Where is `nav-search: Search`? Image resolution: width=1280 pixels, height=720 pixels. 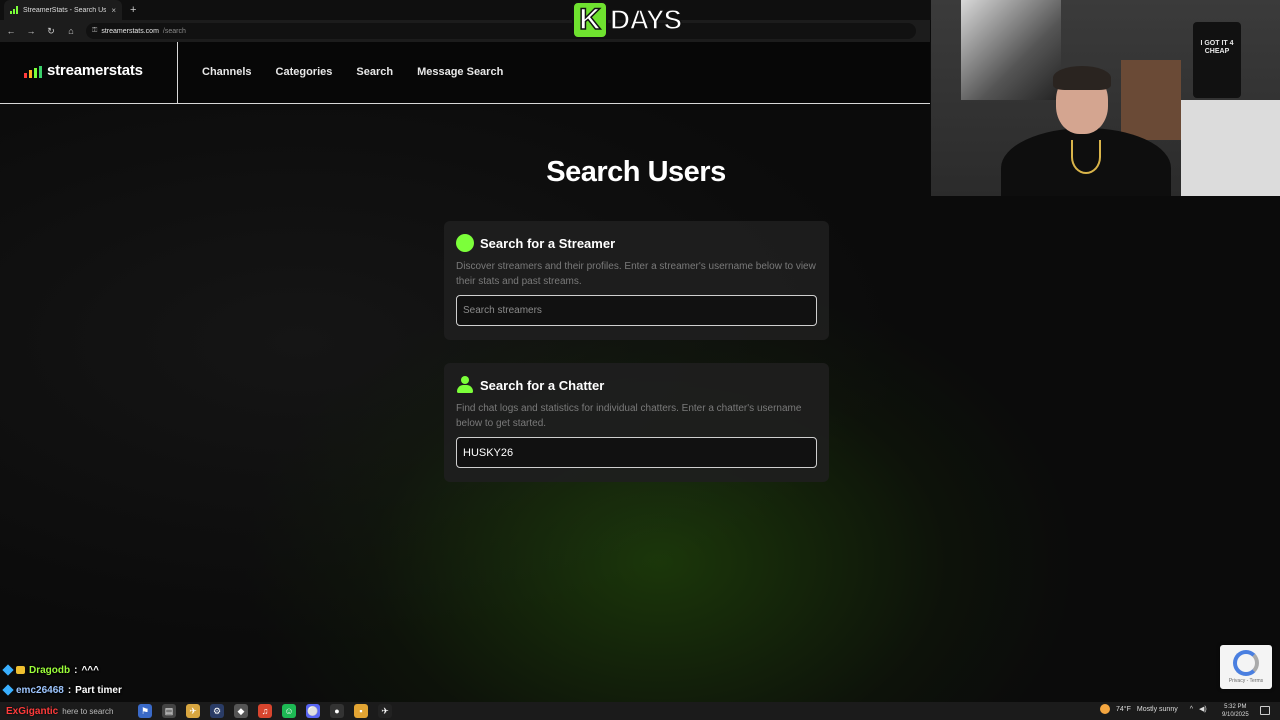 nav-search: Search is located at coordinates (374, 72).